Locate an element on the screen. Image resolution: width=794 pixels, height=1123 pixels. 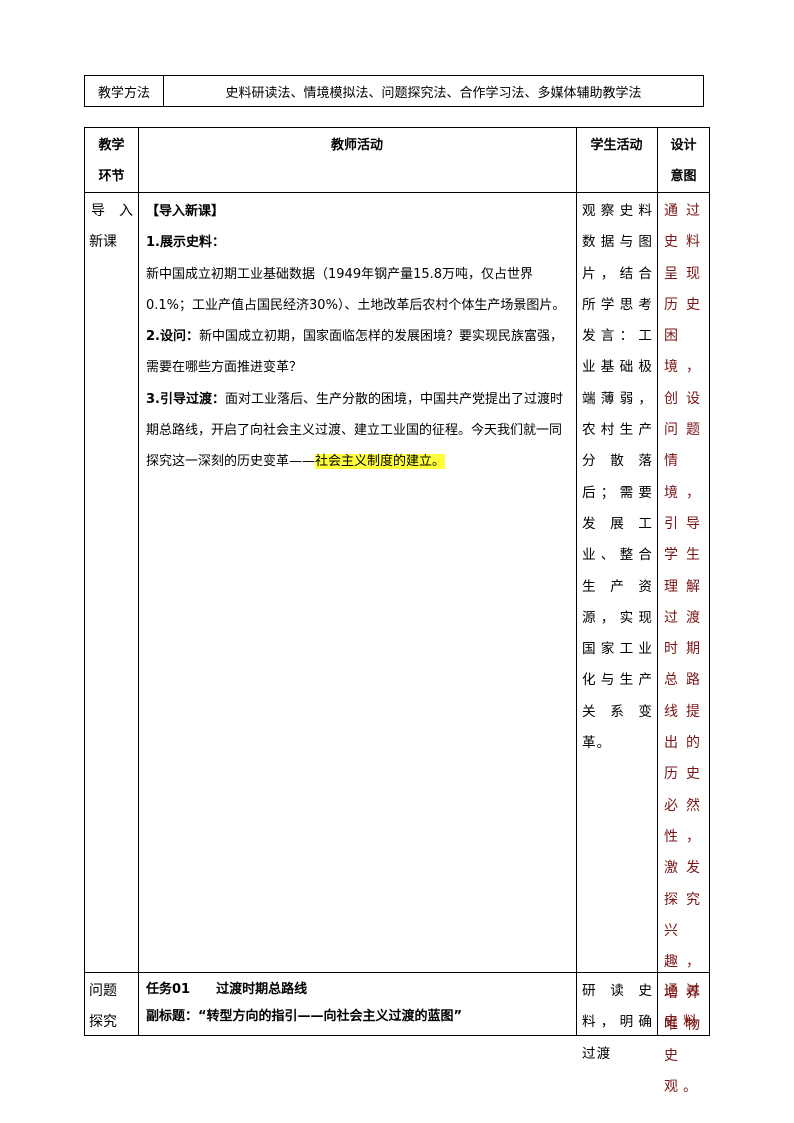
teaching-method-value: 史料研读法、情境模拟法、问题探究法、合作学习法、多媒体辅助教学法 is located at coordinates (433, 93).